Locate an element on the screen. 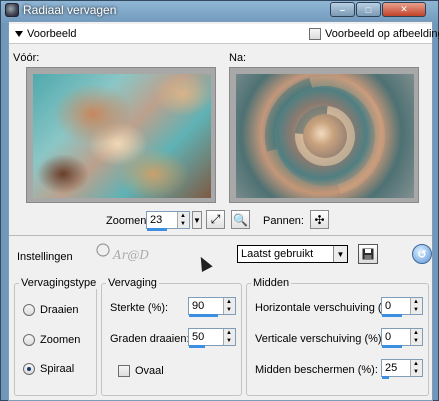 The height and width of the screenshot is (401, 439). chevron-down-icon: ▼ is located at coordinates (340, 254).